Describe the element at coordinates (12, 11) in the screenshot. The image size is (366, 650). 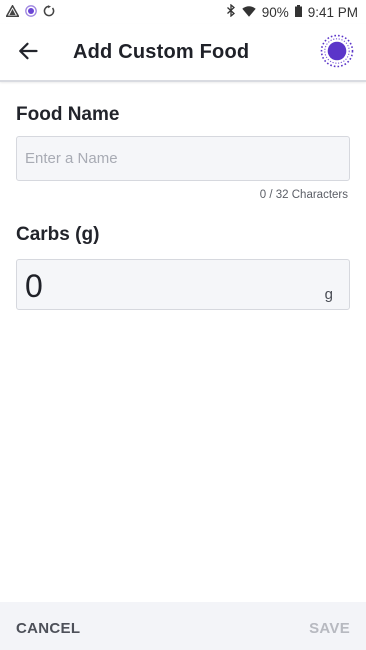
I see `alert-triangle-icon` at that location.